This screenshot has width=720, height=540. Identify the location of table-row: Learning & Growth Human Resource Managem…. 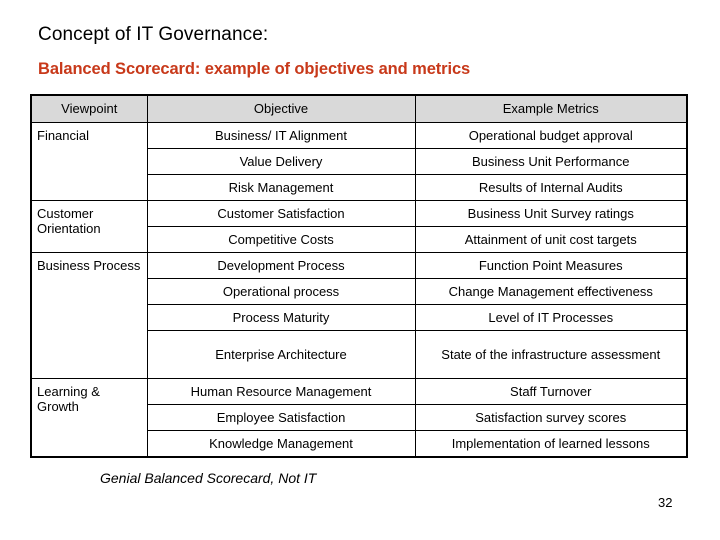
(359, 418).